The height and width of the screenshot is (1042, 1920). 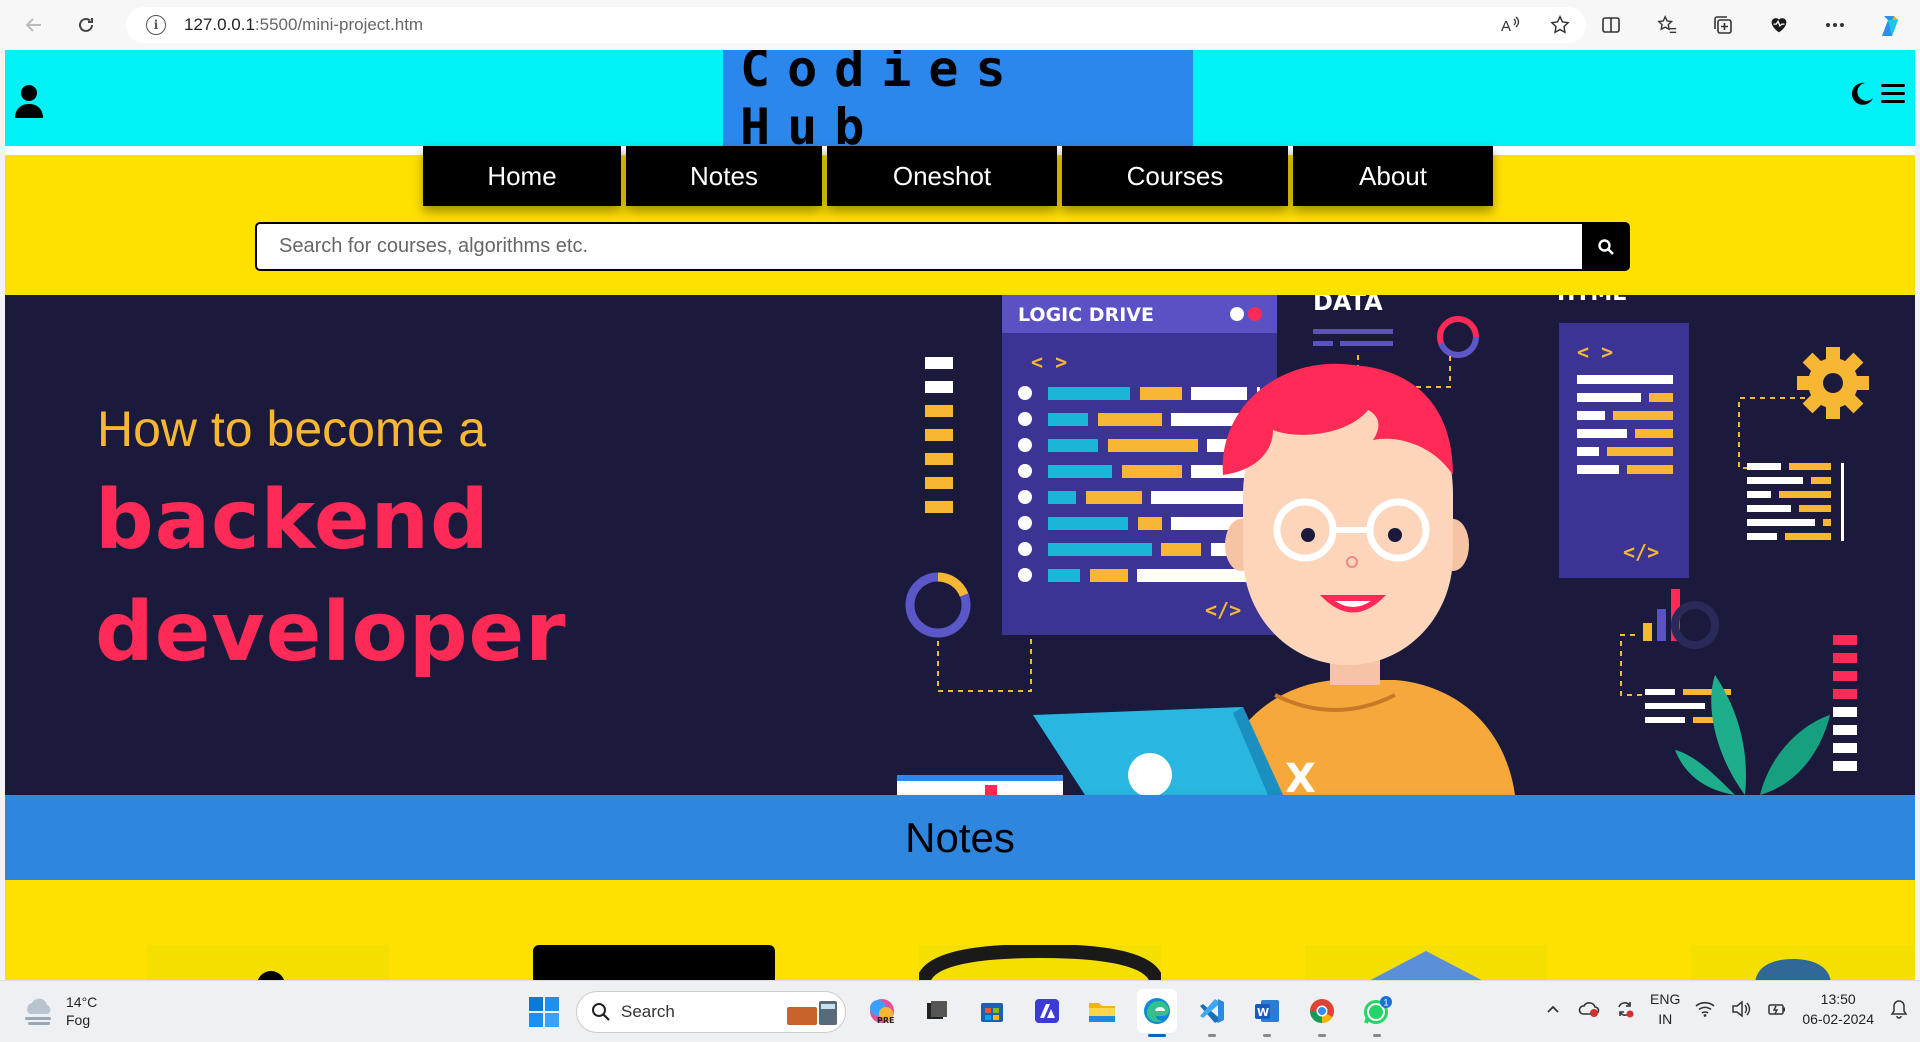 I want to click on read-aloud-icon: A, so click(x=1510, y=25).